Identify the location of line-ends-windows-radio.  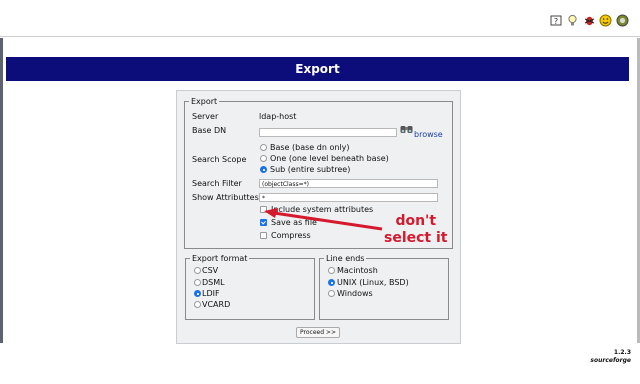
(331, 293).